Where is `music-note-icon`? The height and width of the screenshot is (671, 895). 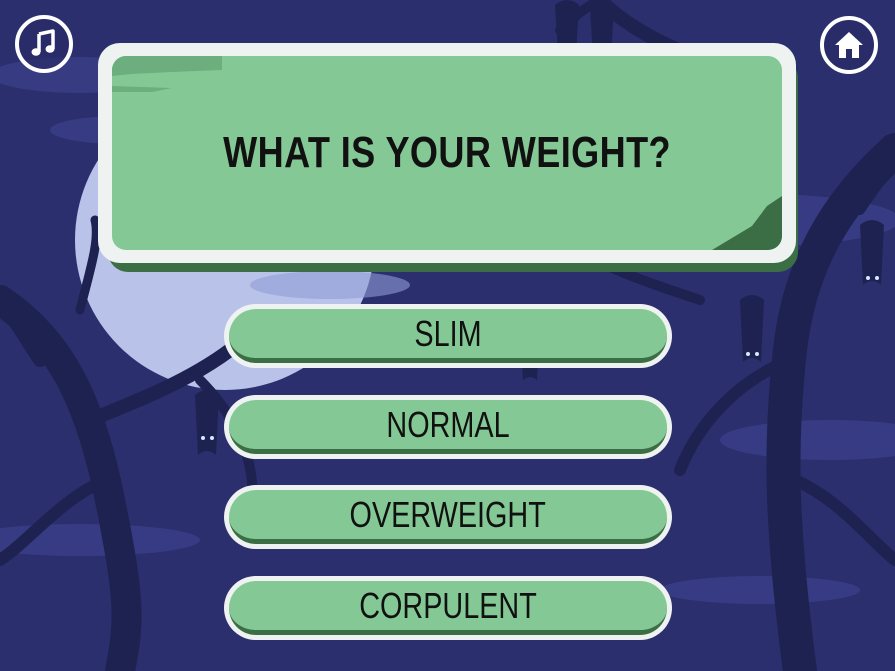 music-note-icon is located at coordinates (43, 42).